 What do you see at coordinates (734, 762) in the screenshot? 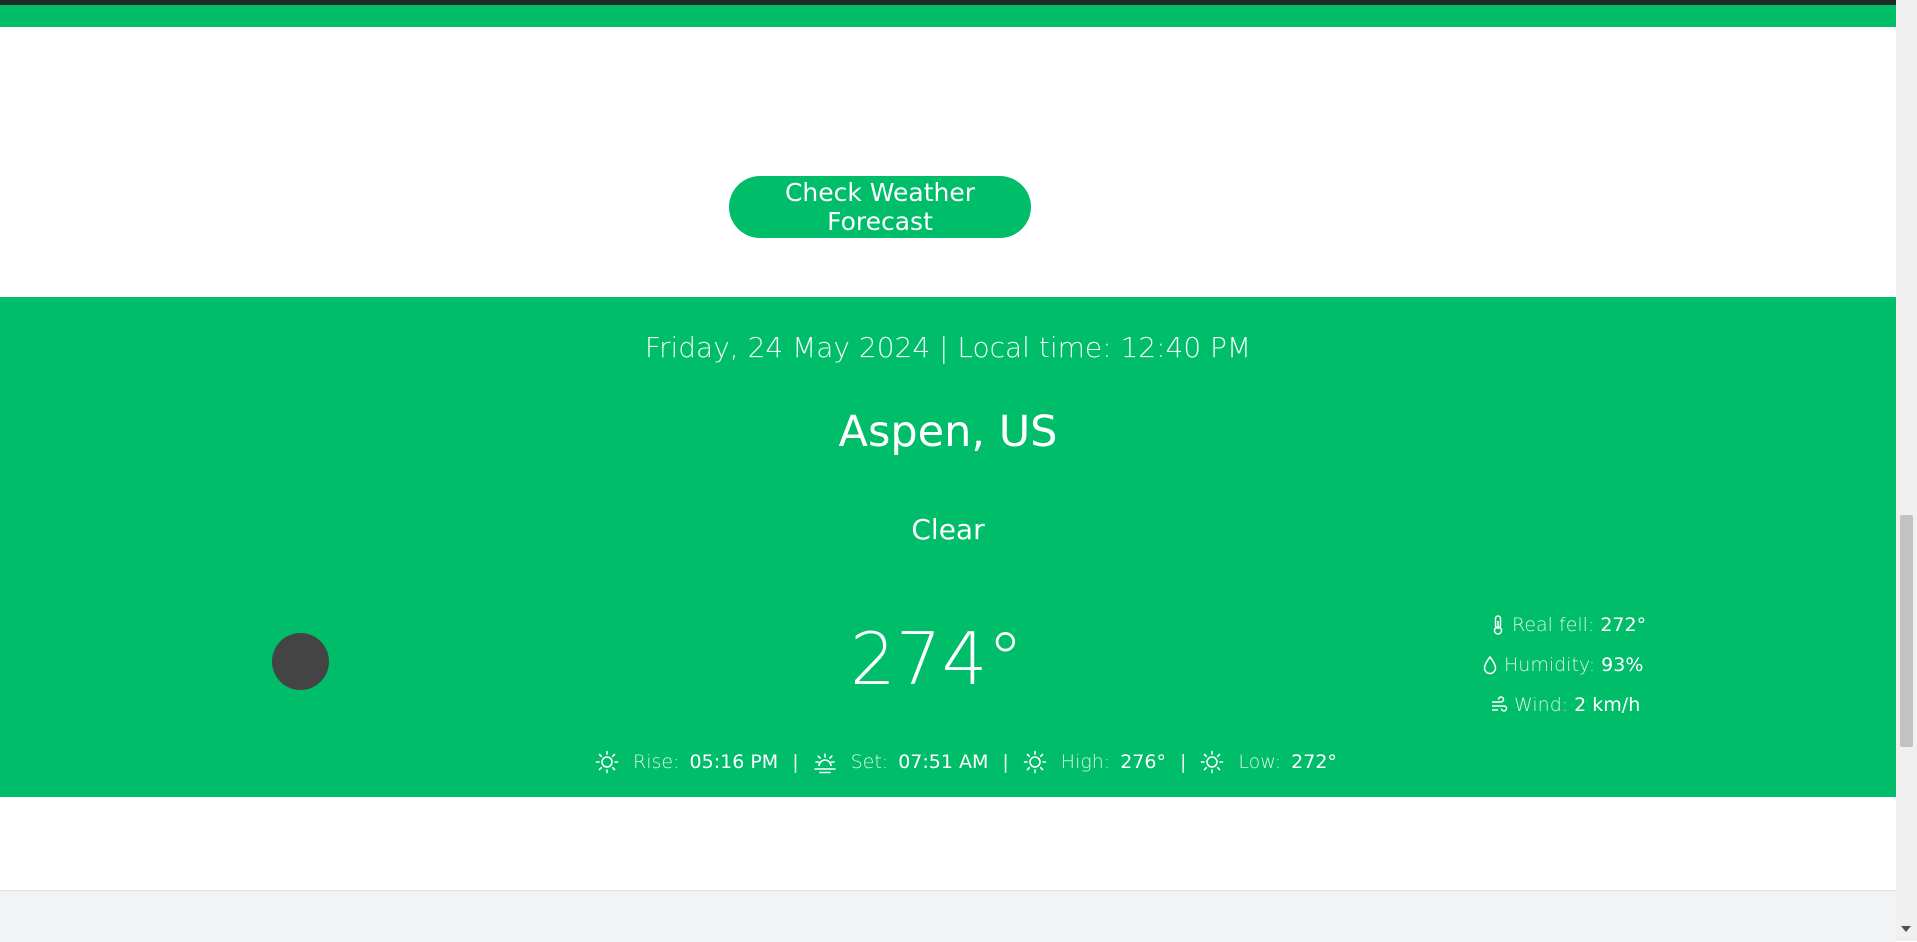
I see `rise-value: 05:16 PM` at bounding box center [734, 762].